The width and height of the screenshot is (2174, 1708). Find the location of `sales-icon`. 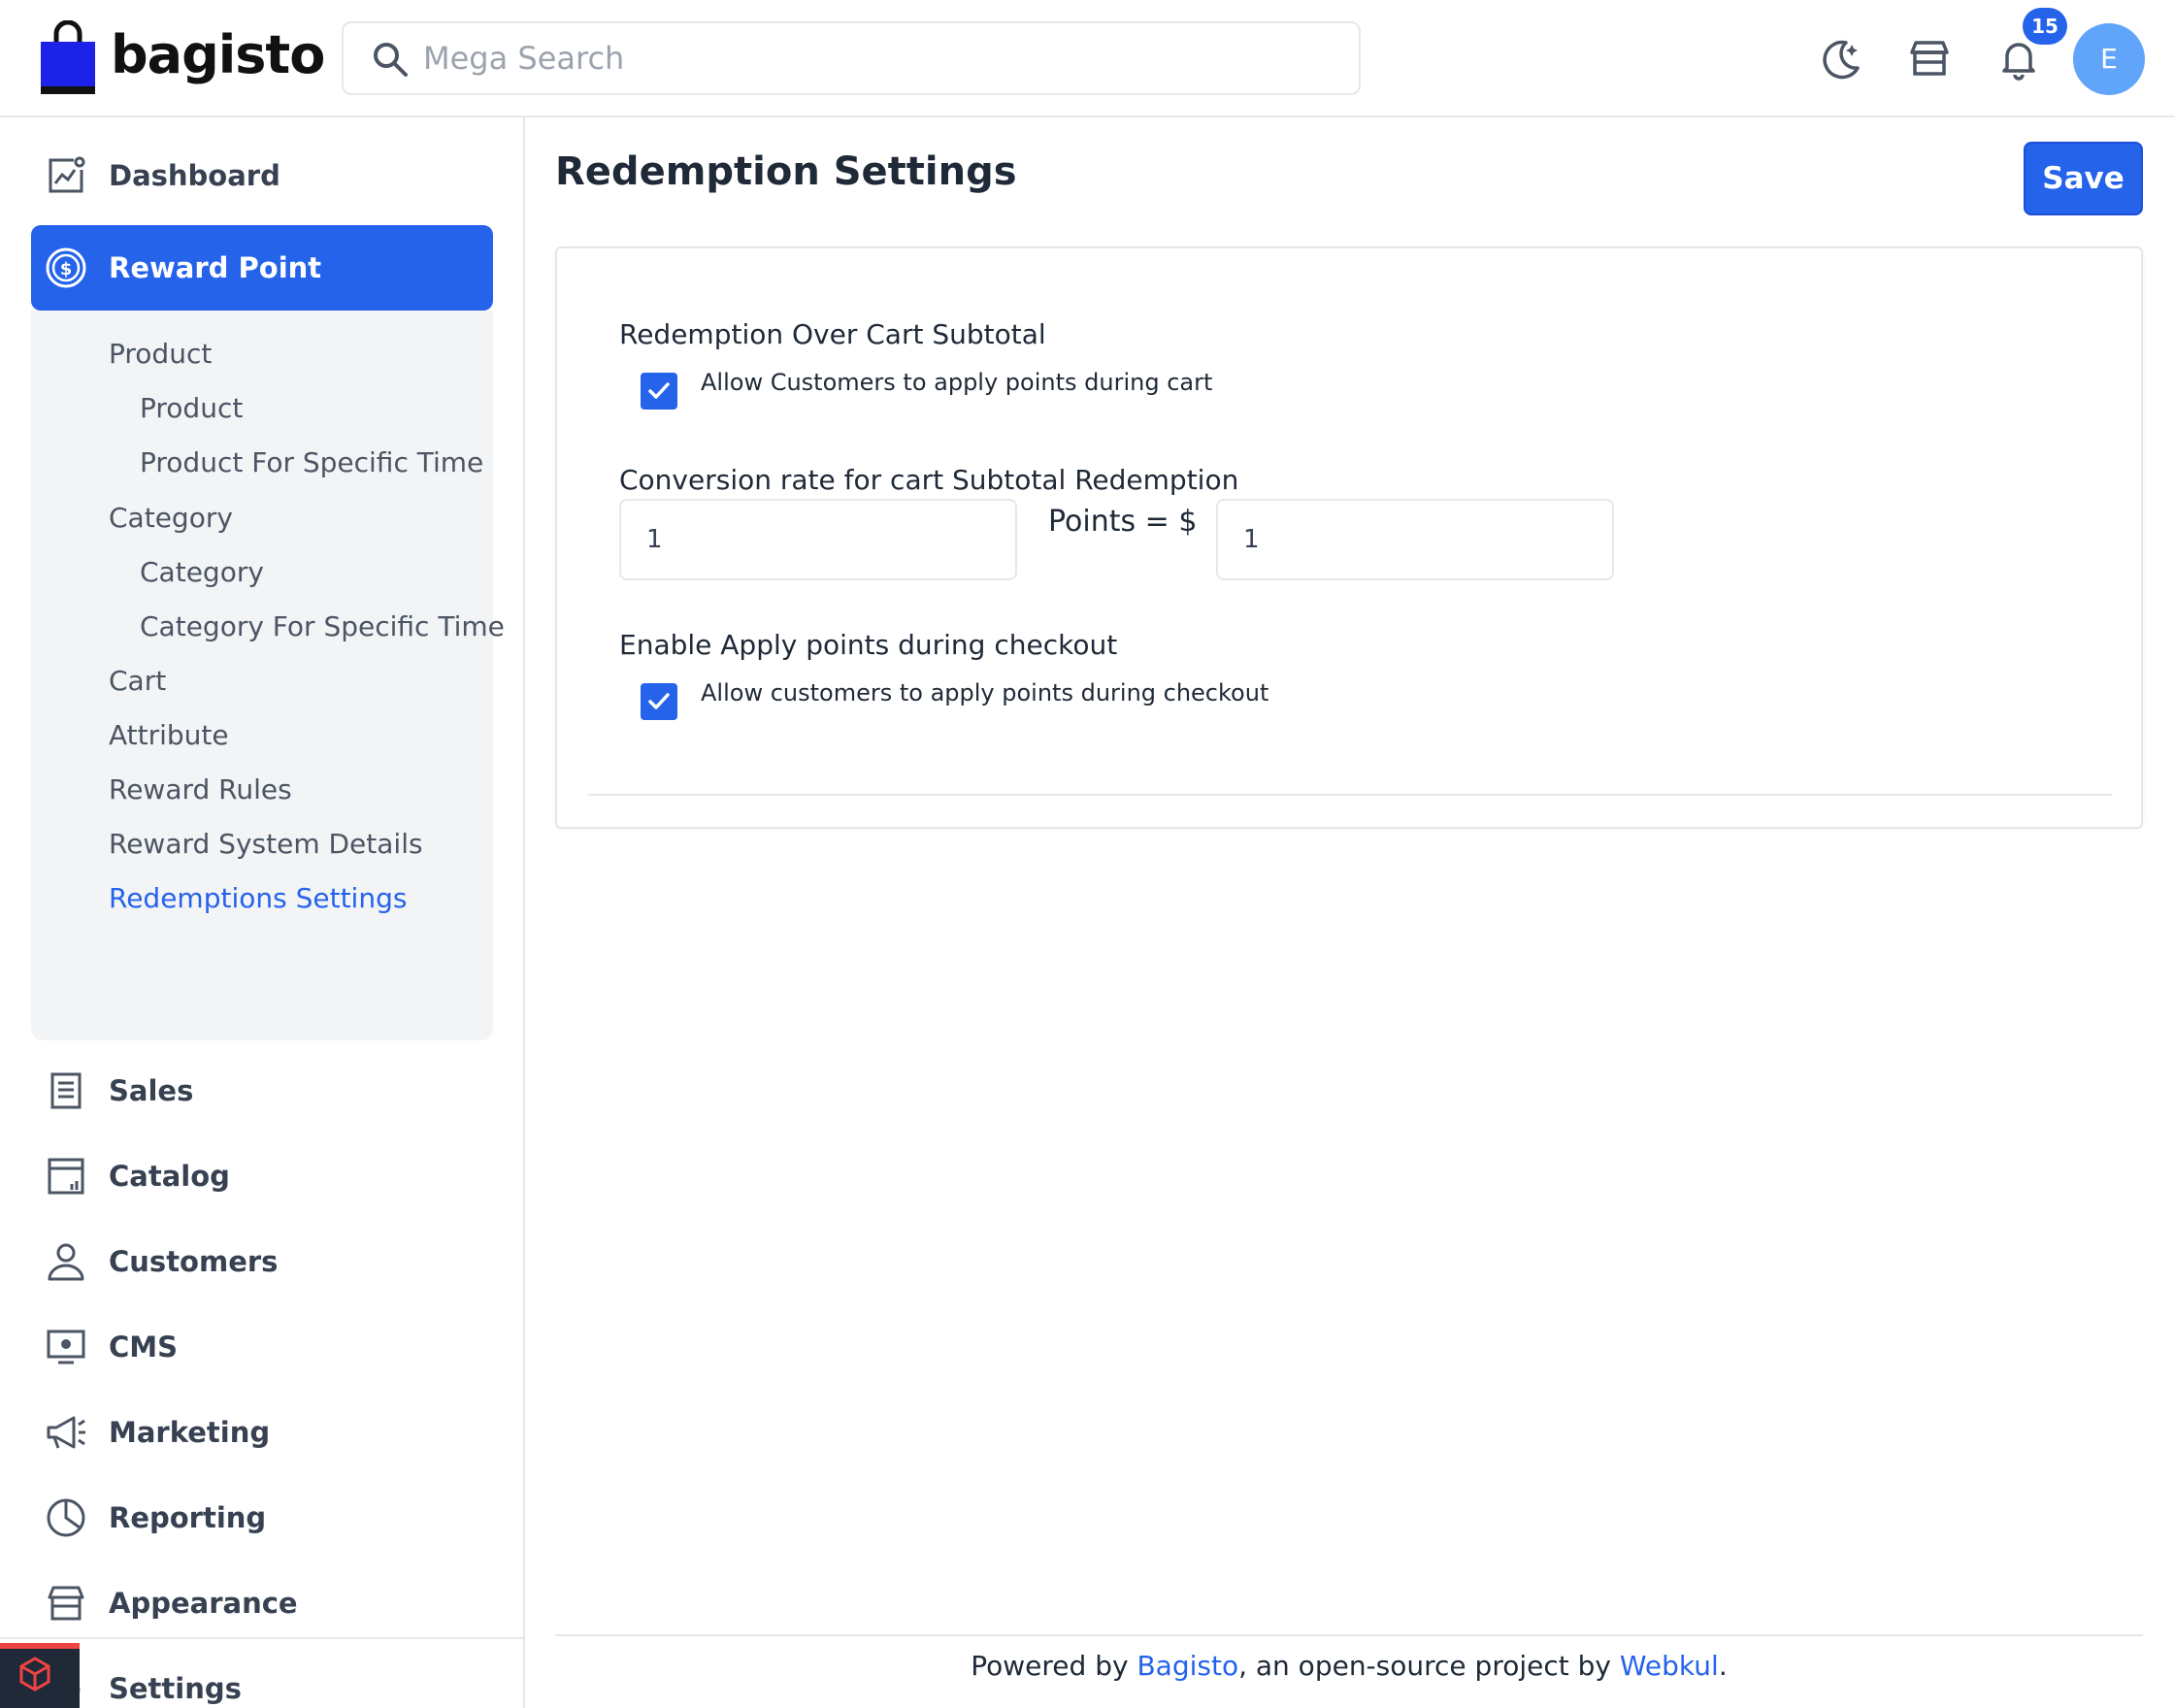

sales-icon is located at coordinates (66, 1090).